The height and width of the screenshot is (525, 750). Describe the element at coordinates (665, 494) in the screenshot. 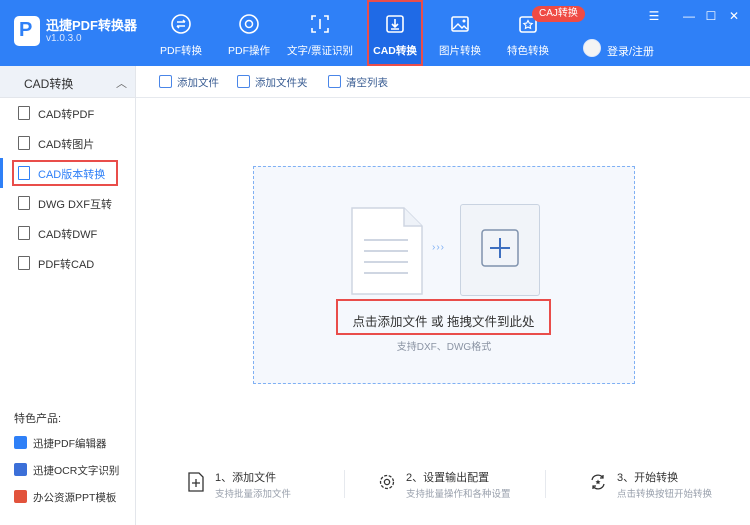

I see `step-desc: 点击转换按钮开始转换` at that location.